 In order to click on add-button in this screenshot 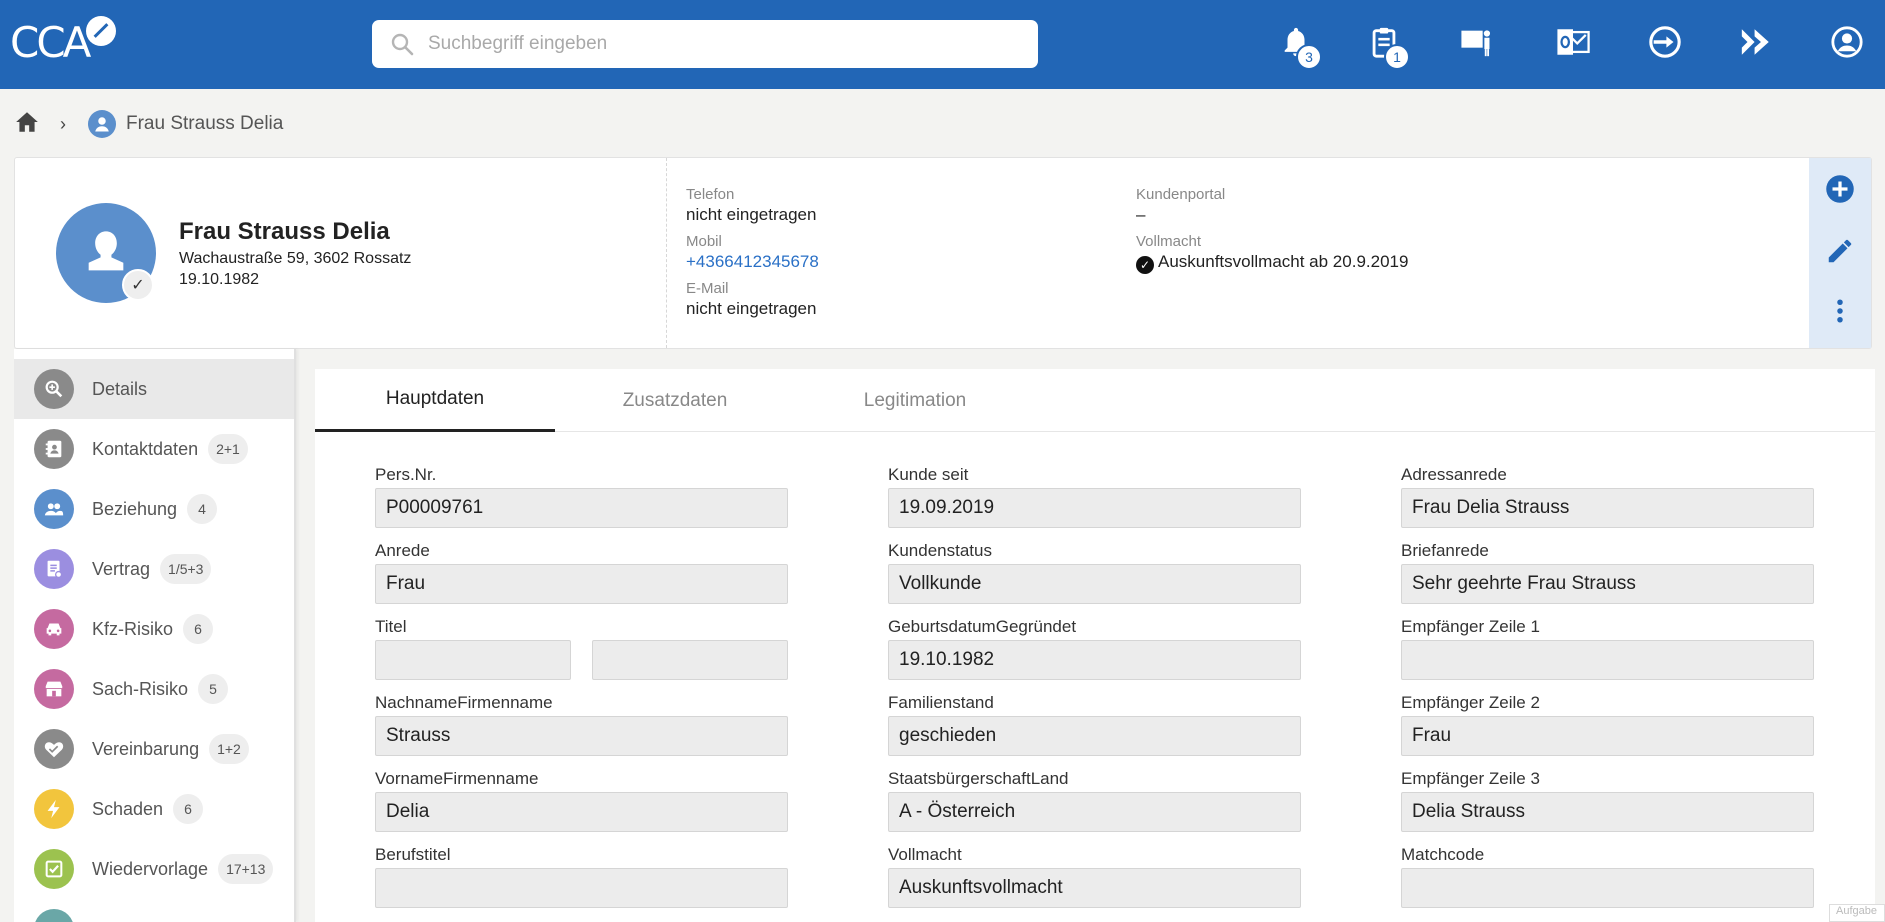, I will do `click(1840, 189)`.